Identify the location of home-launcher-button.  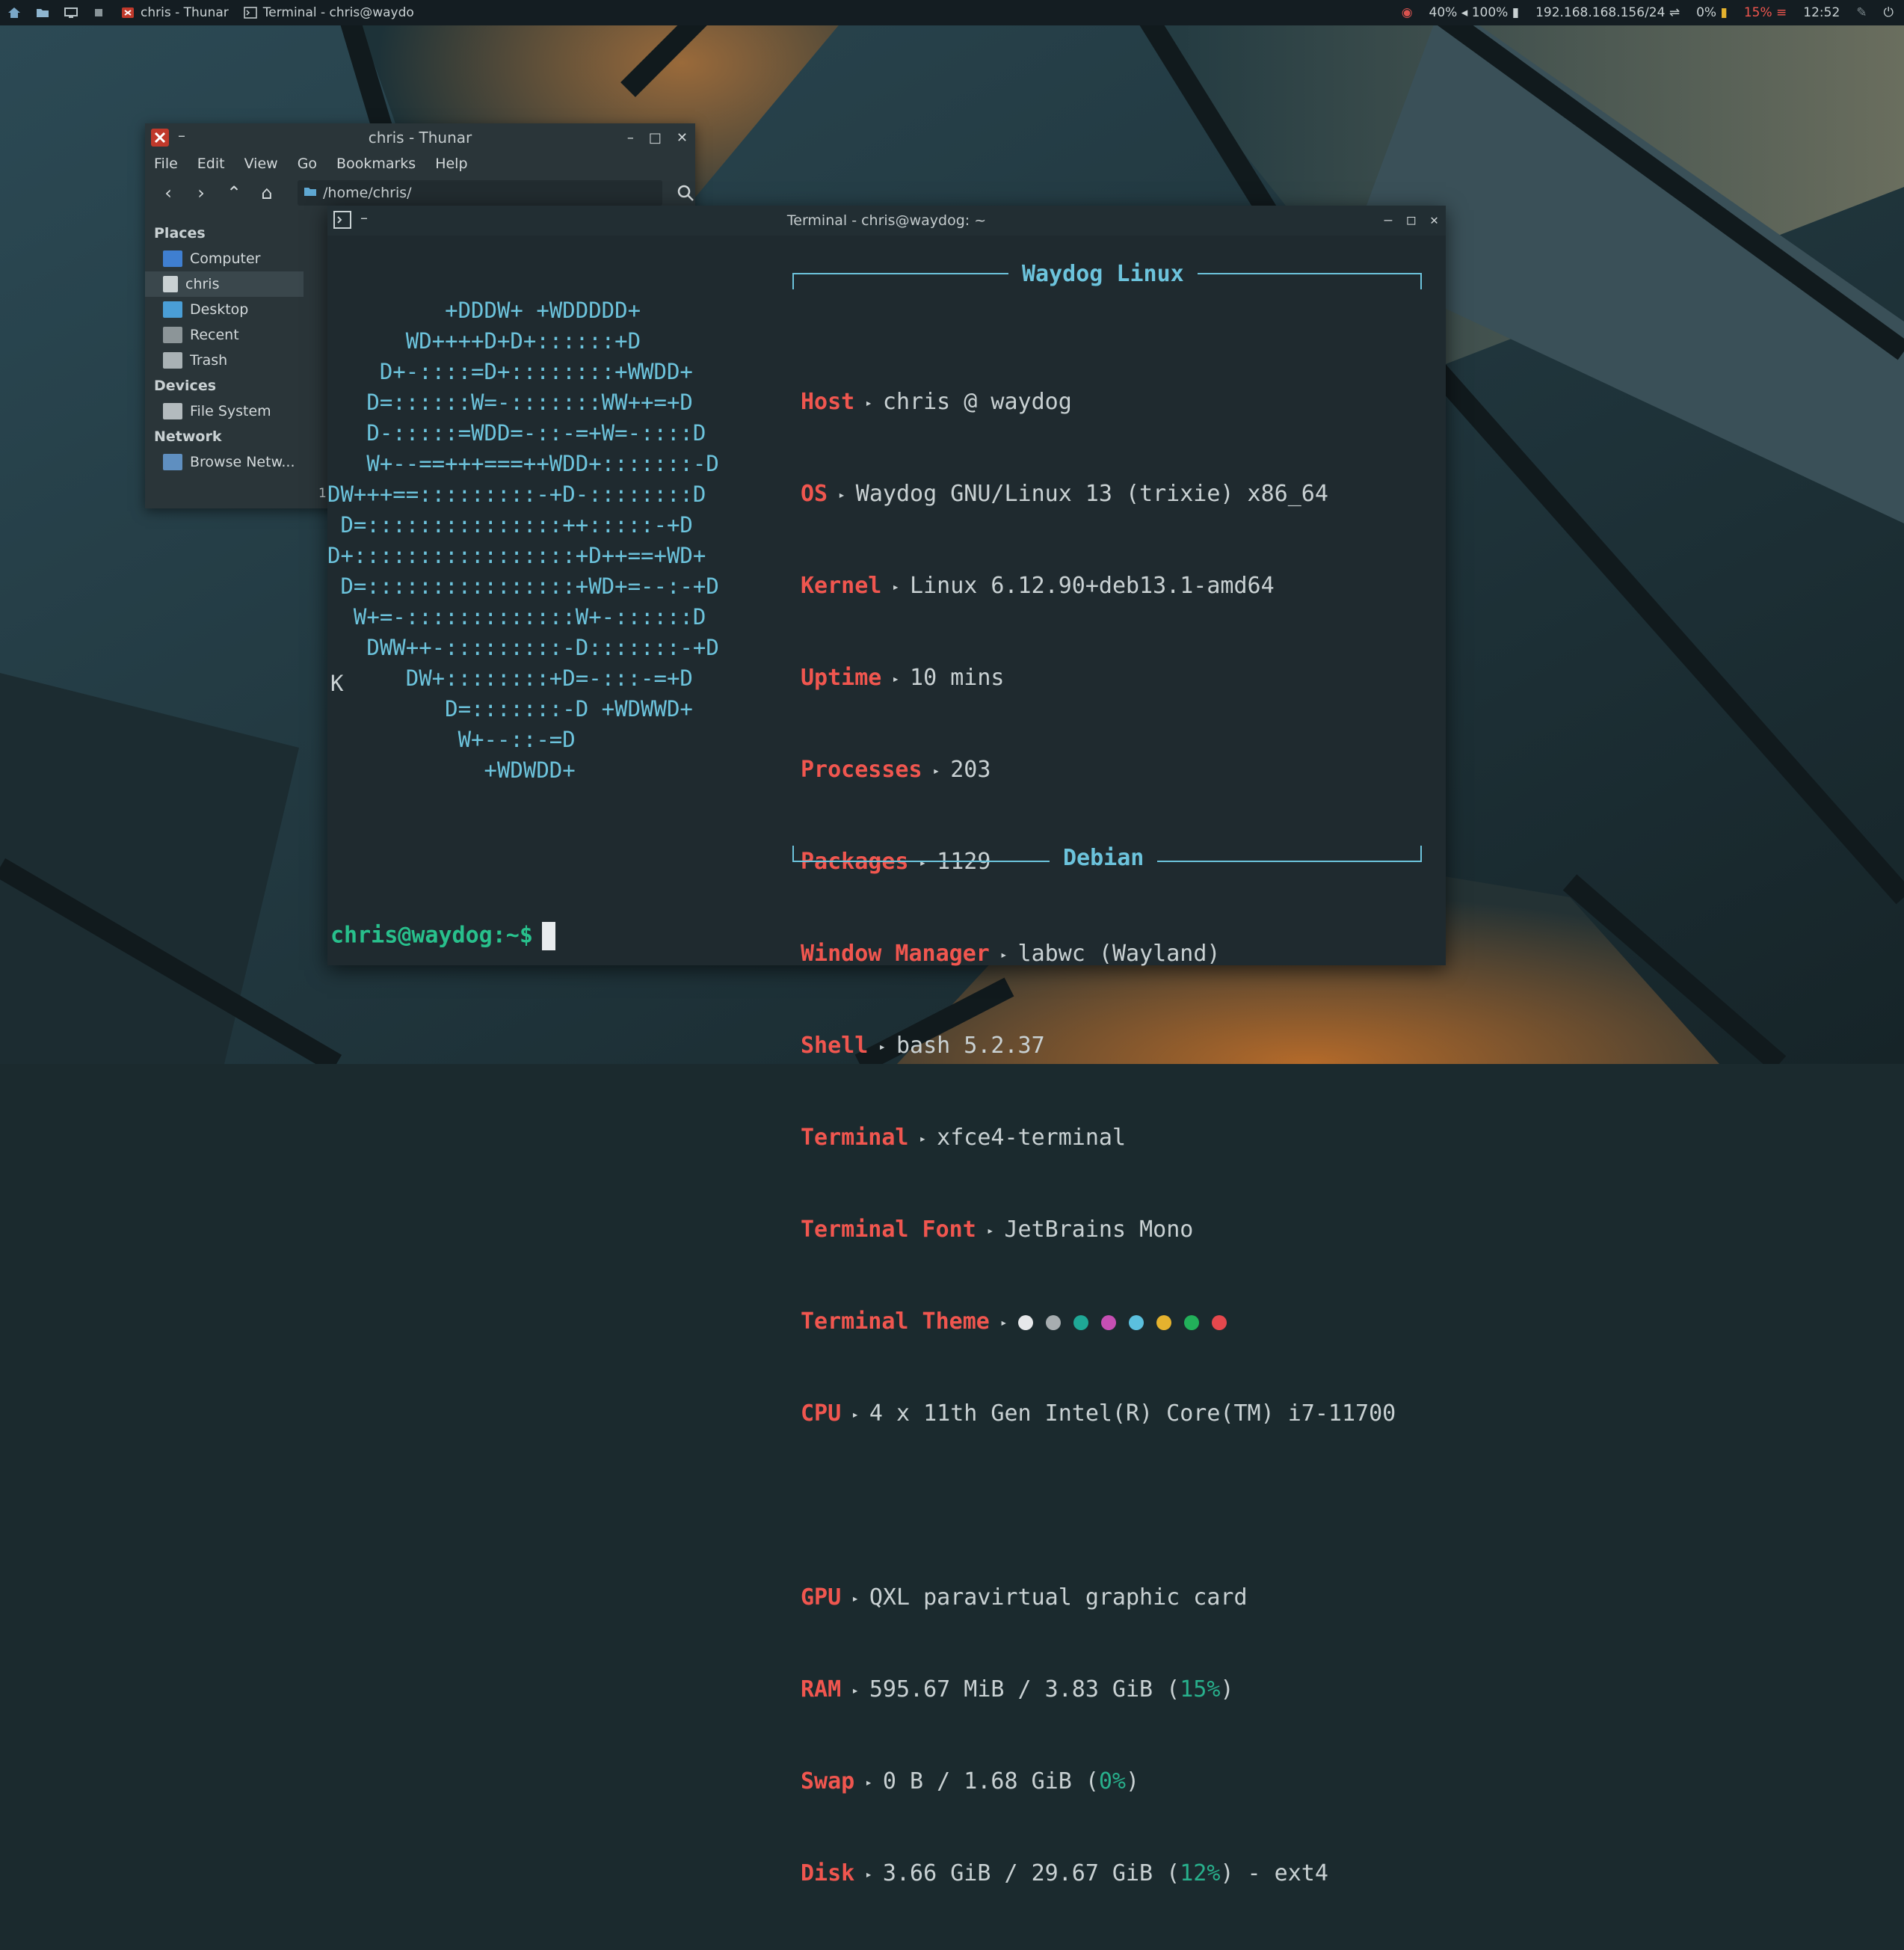
(14, 12).